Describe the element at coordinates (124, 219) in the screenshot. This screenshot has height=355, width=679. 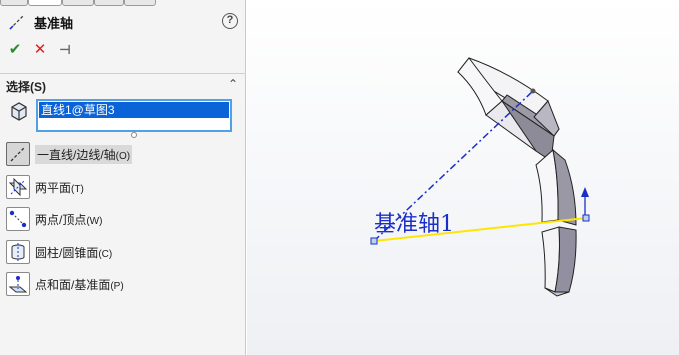
I see `option-two-points: 两点/顶点(W)` at that location.